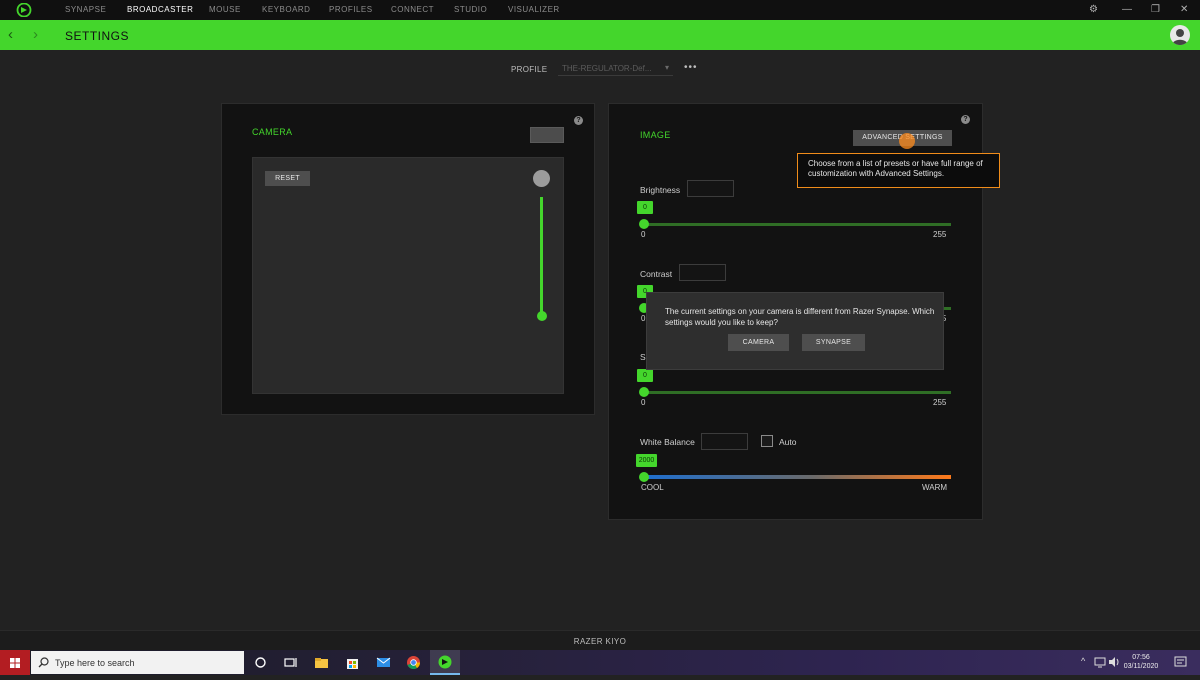 This screenshot has height=680, width=1200. I want to click on razer-logo-icon, so click(24, 10).